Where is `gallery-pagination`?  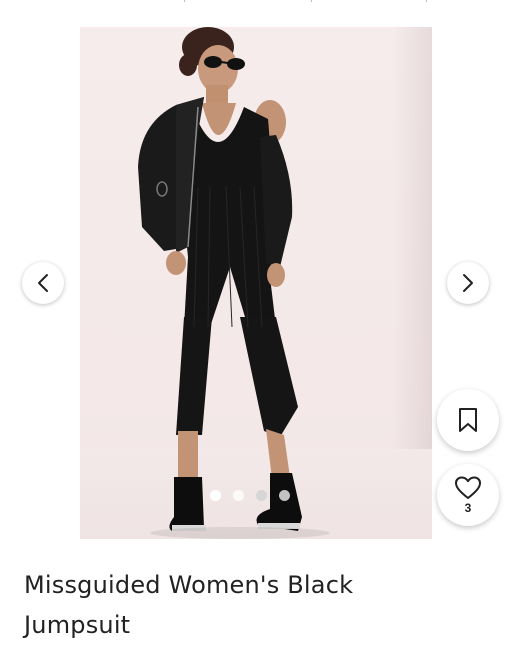
gallery-pagination is located at coordinates (250, 495).